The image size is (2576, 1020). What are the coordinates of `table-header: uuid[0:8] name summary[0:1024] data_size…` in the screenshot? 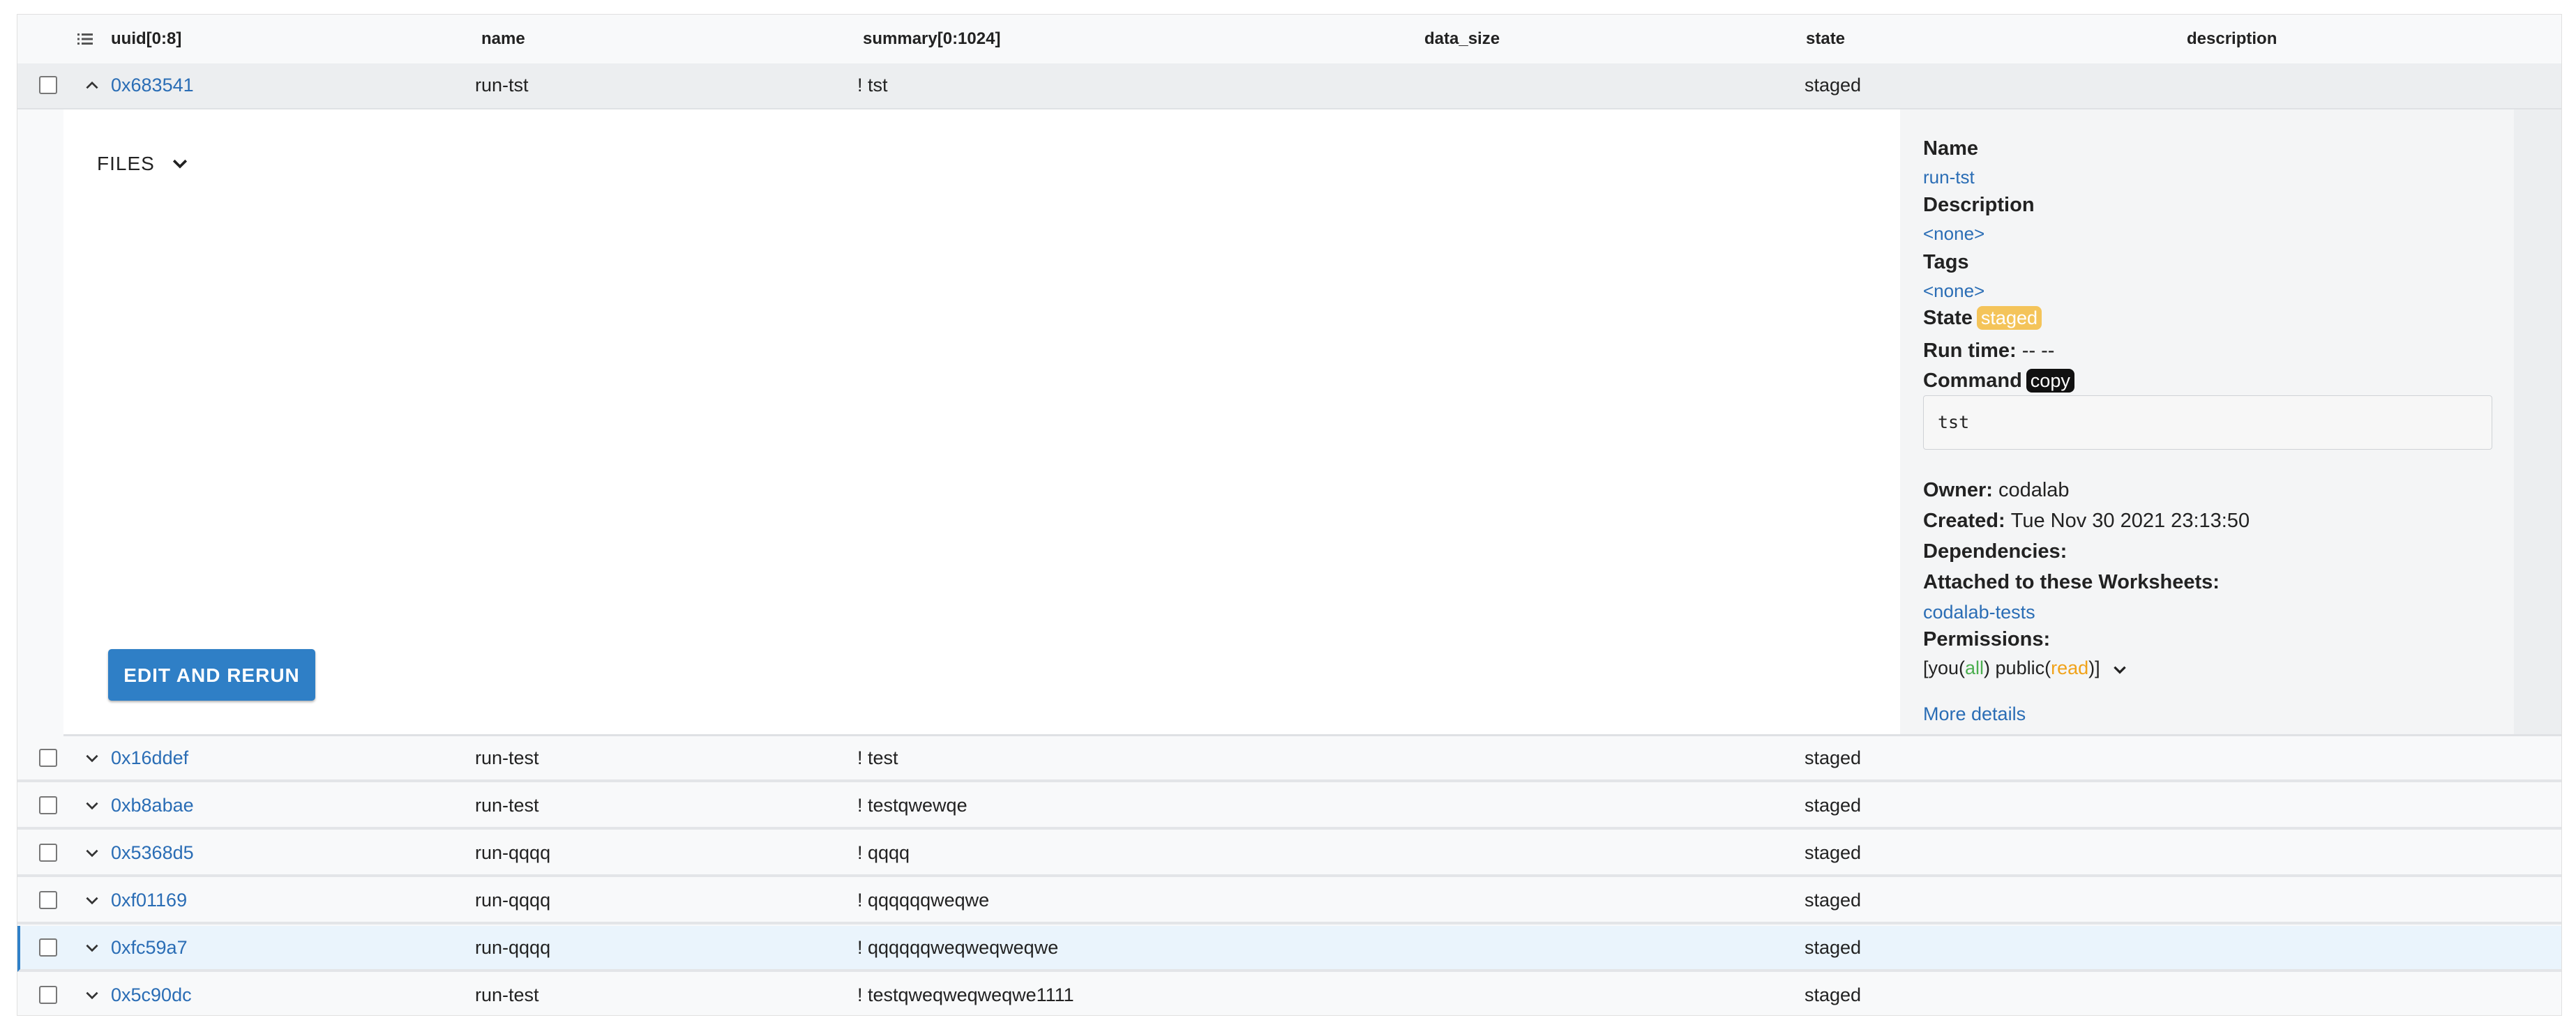 It's located at (1289, 39).